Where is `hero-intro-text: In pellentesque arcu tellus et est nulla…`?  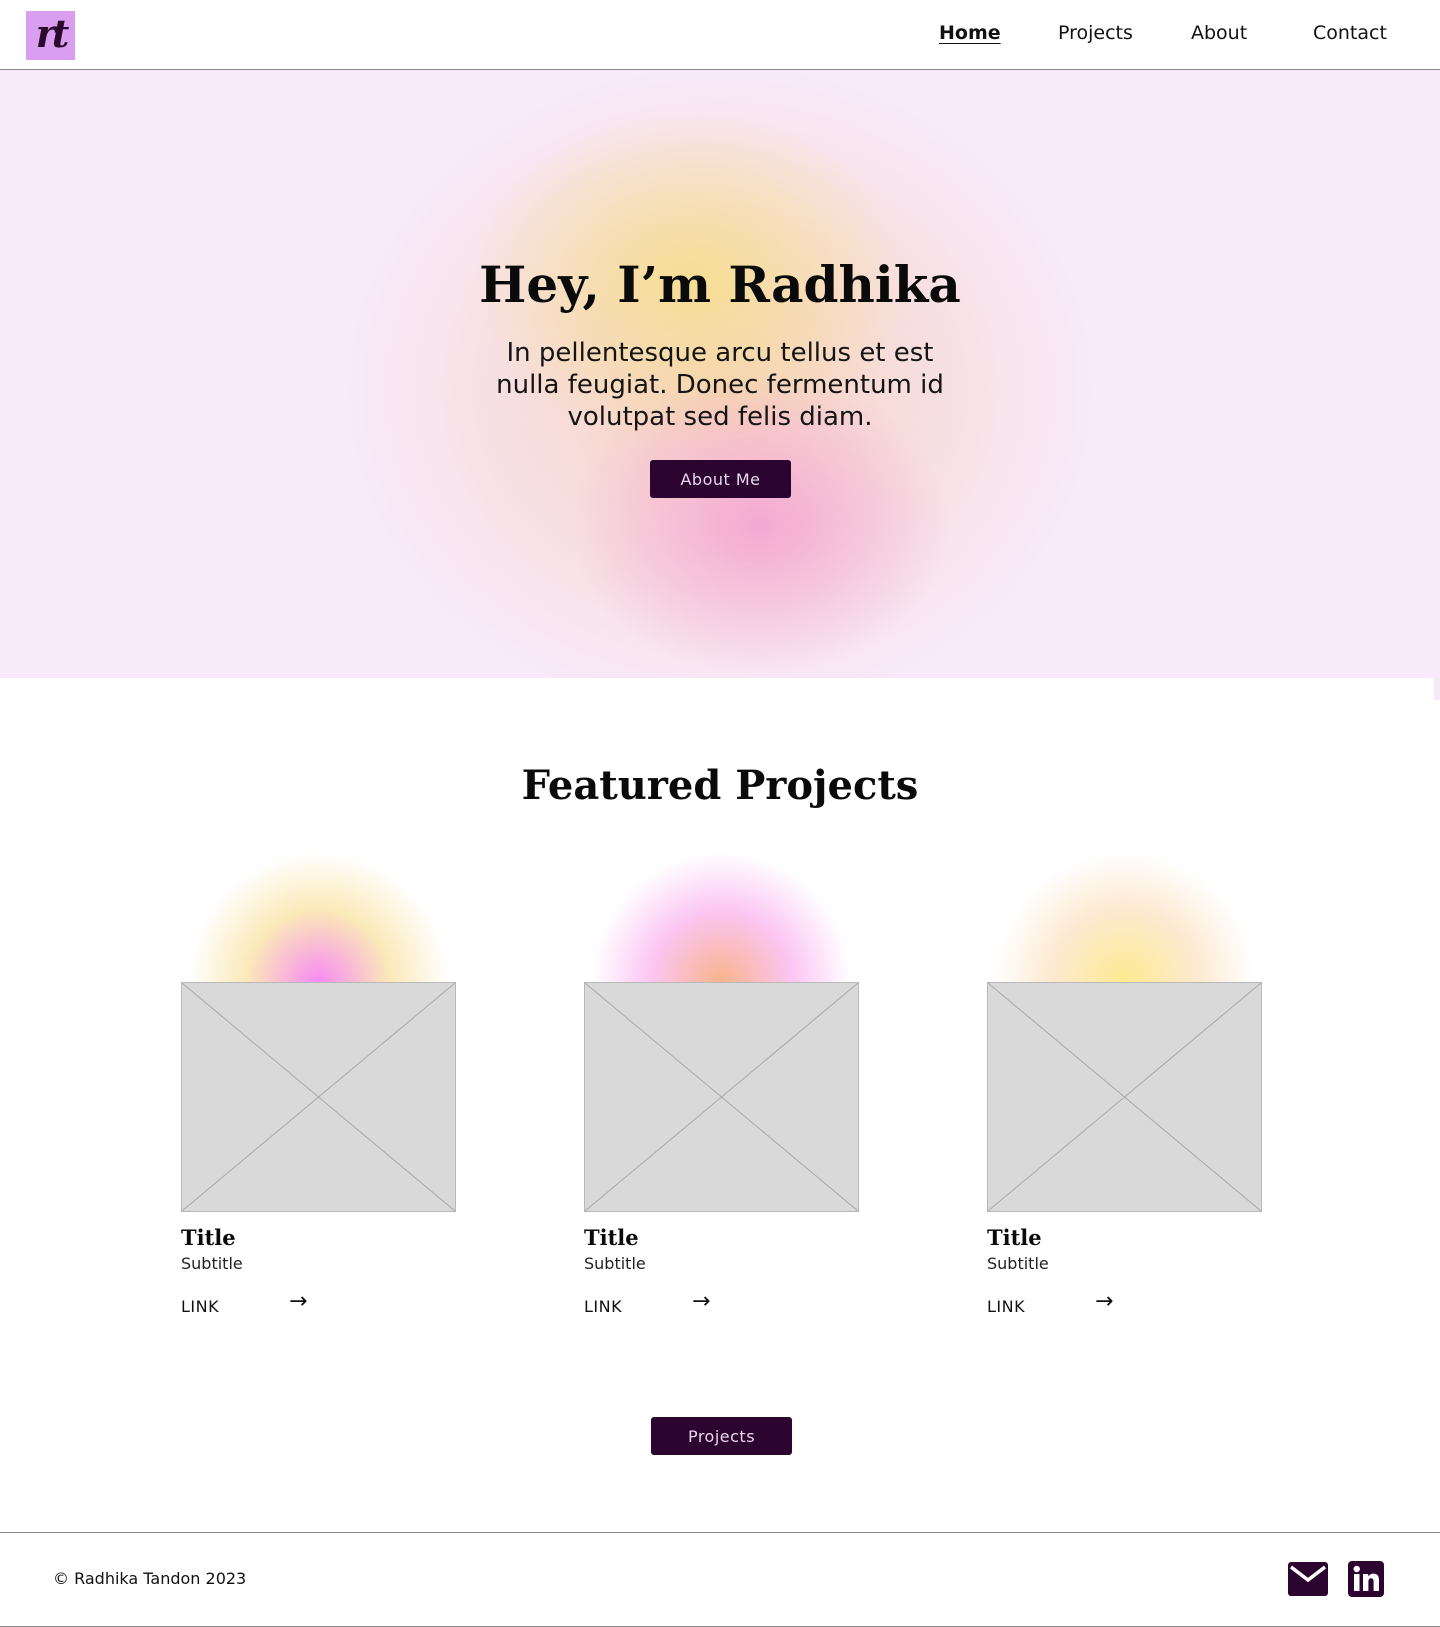 hero-intro-text: In pellentesque arcu tellus et est nulla… is located at coordinates (720, 385).